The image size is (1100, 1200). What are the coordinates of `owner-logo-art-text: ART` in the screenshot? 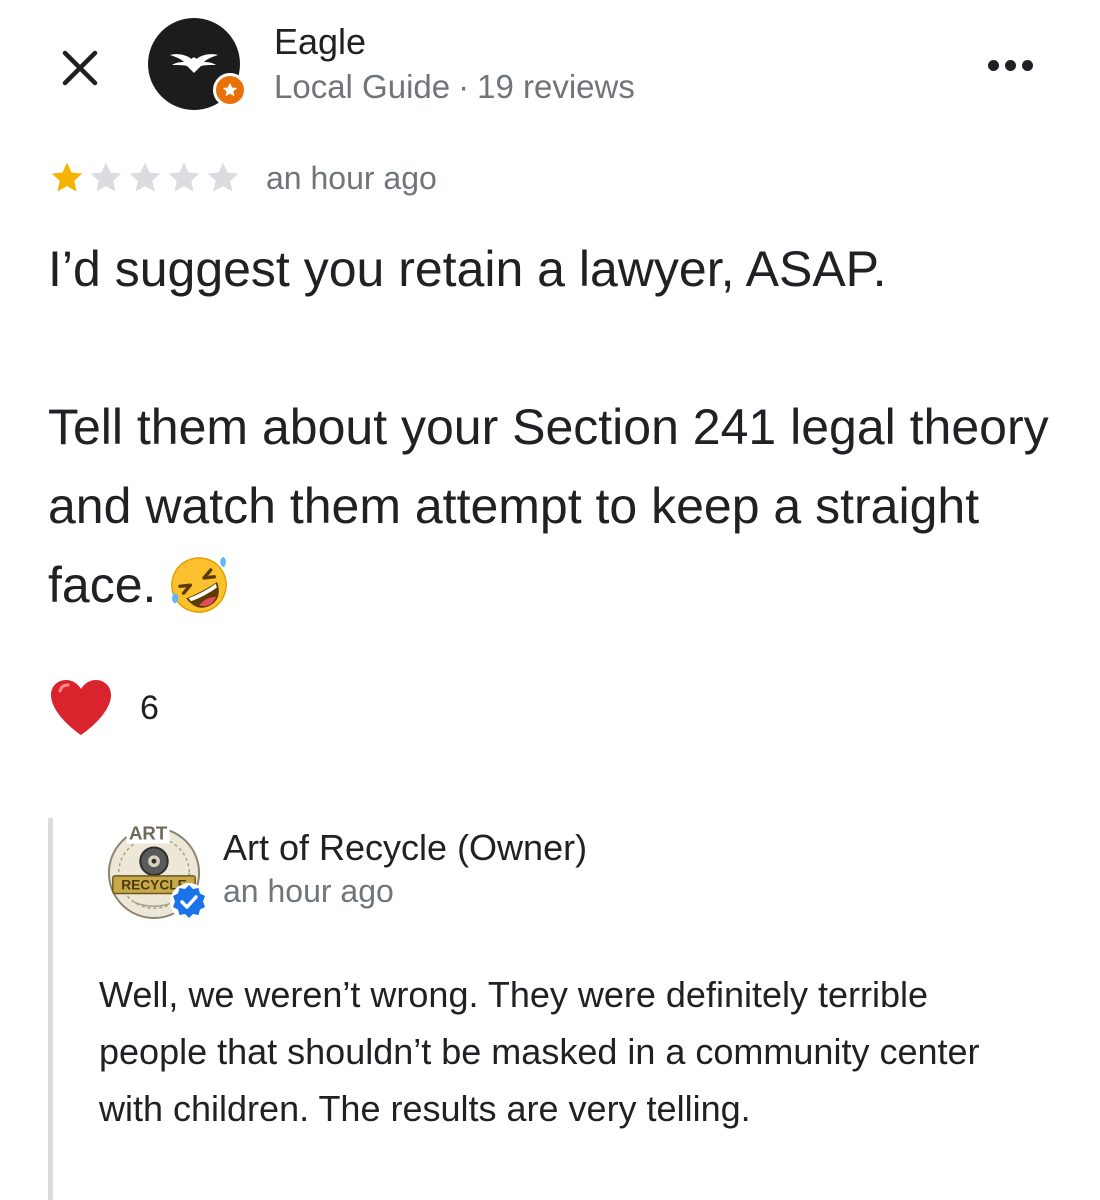 It's located at (148, 833).